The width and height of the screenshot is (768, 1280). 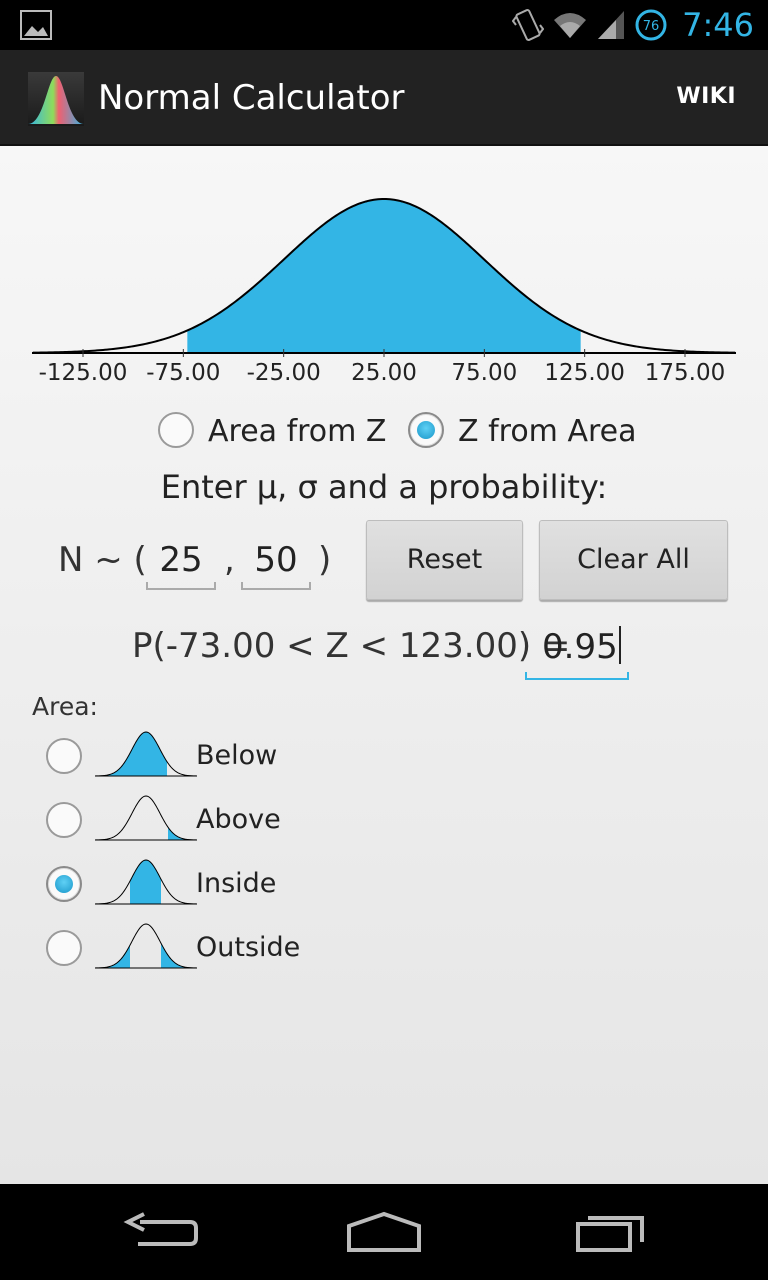 I want to click on x-tick-label: 25.00, so click(x=384, y=373).